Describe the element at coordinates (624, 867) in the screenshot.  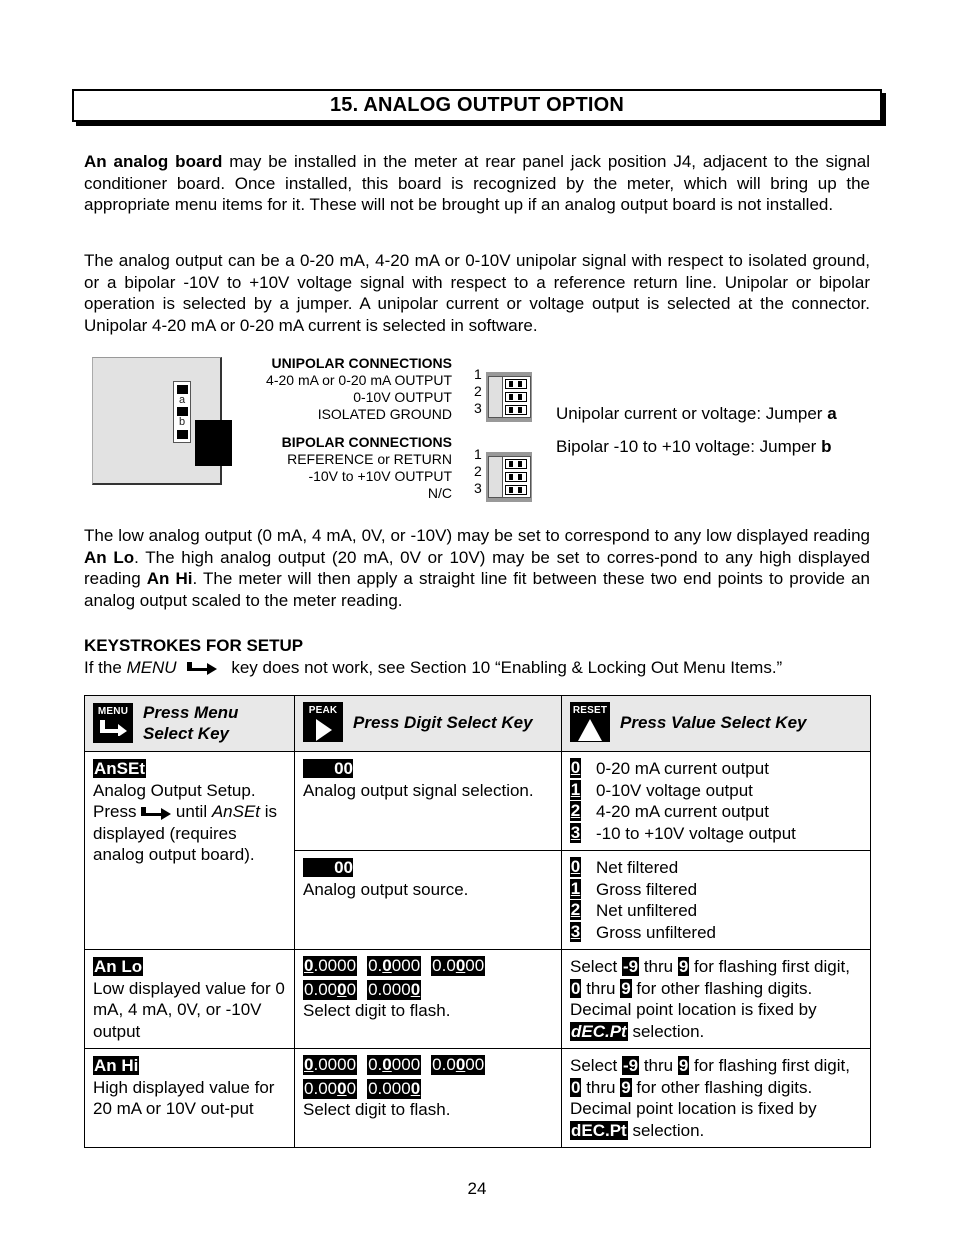
I see `option-item: 0 Net filtered` at that location.